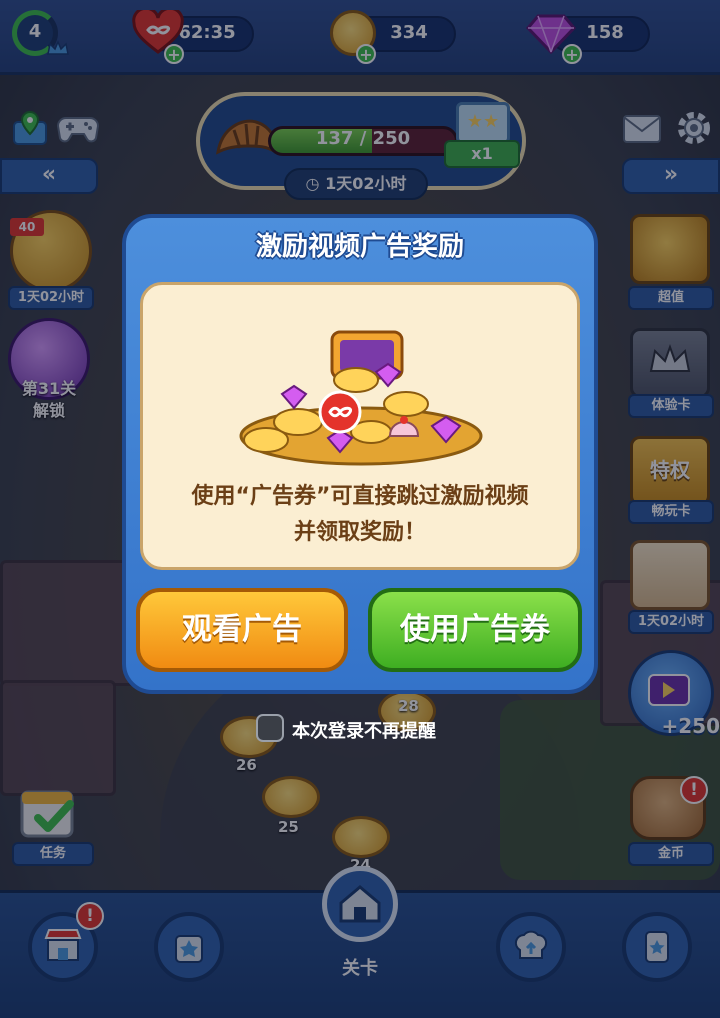 The image size is (720, 1018). I want to click on use-ad-voucher-button: 使用广告券, so click(475, 630).